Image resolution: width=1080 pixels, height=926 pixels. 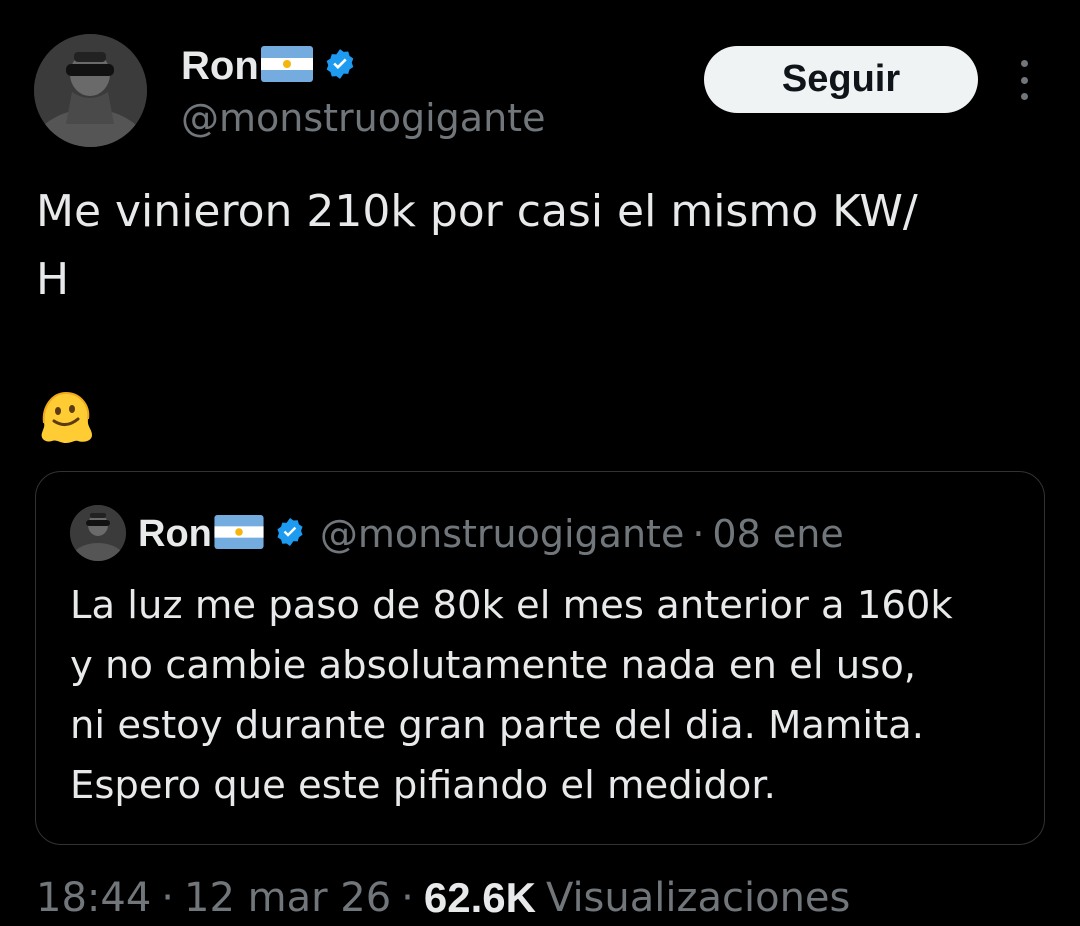 What do you see at coordinates (175, 533) in the screenshot?
I see `quoted-author-name: Ron` at bounding box center [175, 533].